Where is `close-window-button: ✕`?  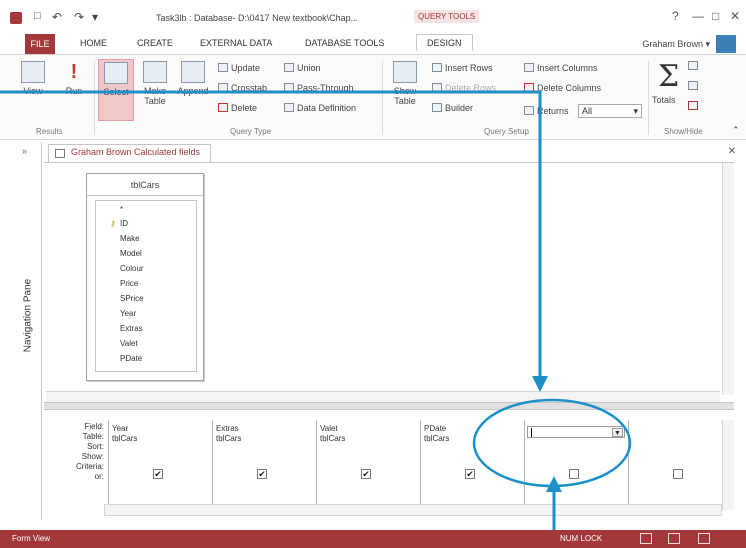
close-window-button: ✕ is located at coordinates (735, 16).